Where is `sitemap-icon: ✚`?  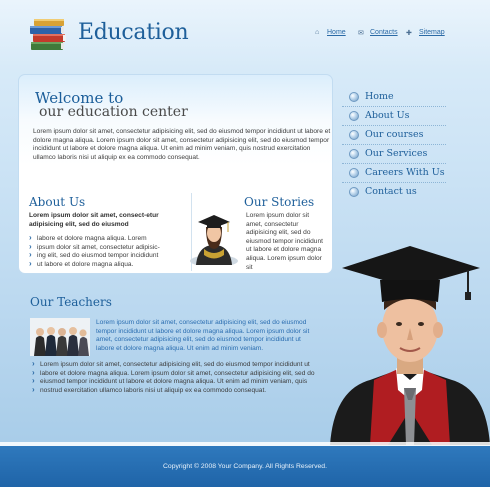
sitemap-icon: ✚ is located at coordinates (409, 33).